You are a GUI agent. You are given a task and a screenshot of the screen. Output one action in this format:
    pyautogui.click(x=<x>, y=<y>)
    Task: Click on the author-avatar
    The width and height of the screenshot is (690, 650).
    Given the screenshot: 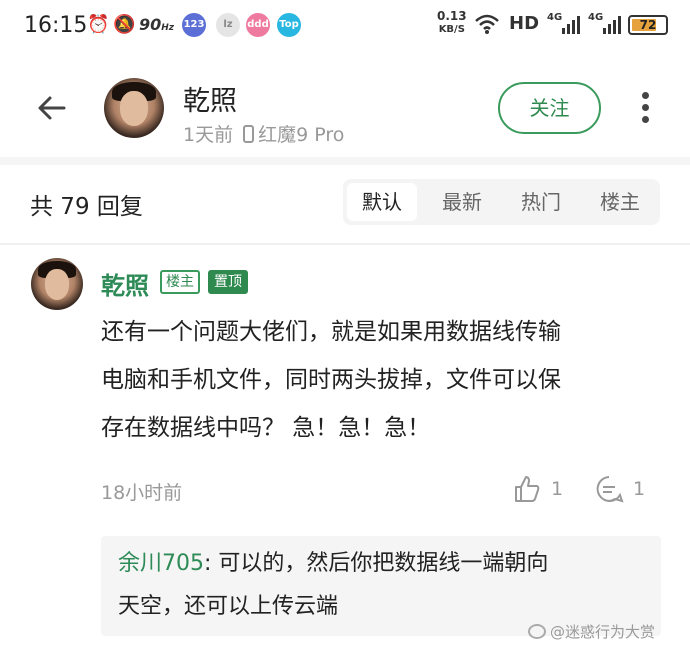 What is the action you would take?
    pyautogui.click(x=134, y=108)
    